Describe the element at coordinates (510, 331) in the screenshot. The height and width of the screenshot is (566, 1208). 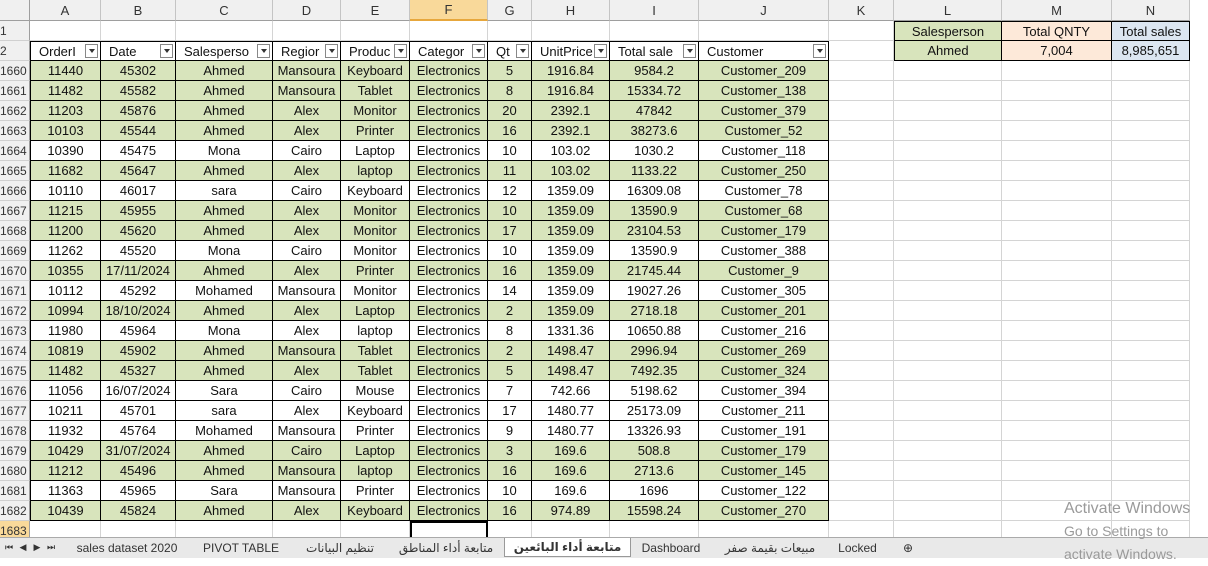
I see `table-cell: 8` at that location.